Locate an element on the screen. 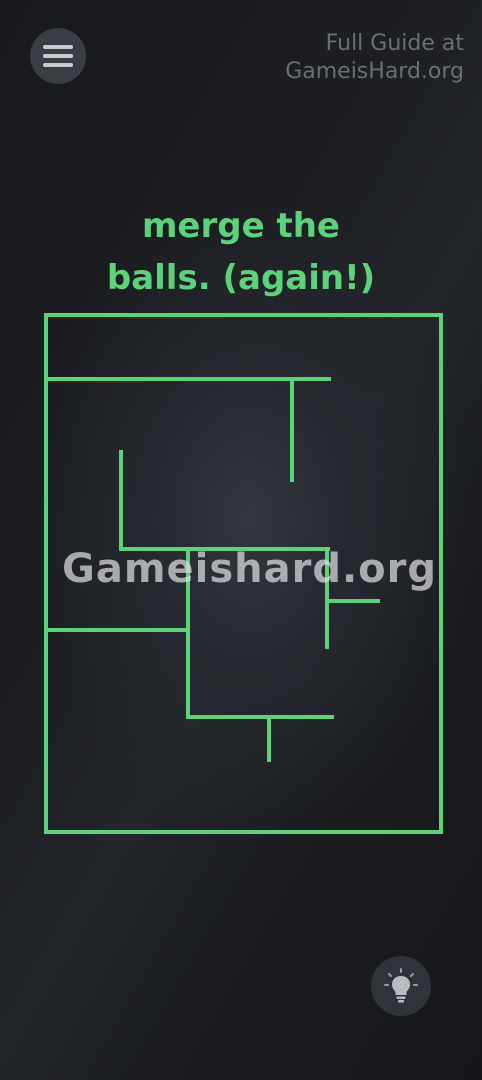 This screenshot has width=482, height=1080. watermark: Gameishard.org is located at coordinates (250, 569).